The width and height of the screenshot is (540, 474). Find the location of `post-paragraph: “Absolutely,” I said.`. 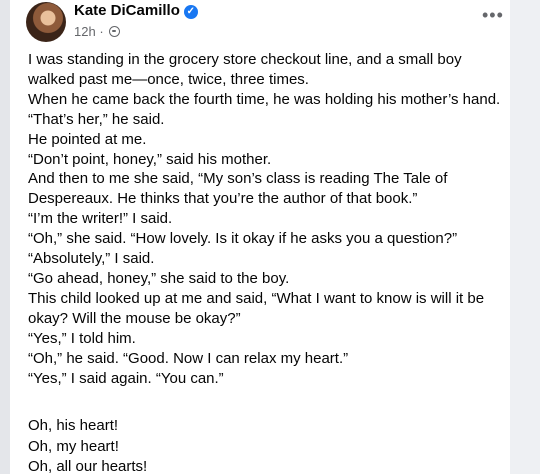

post-paragraph: “Absolutely,” I said. is located at coordinates (91, 259).